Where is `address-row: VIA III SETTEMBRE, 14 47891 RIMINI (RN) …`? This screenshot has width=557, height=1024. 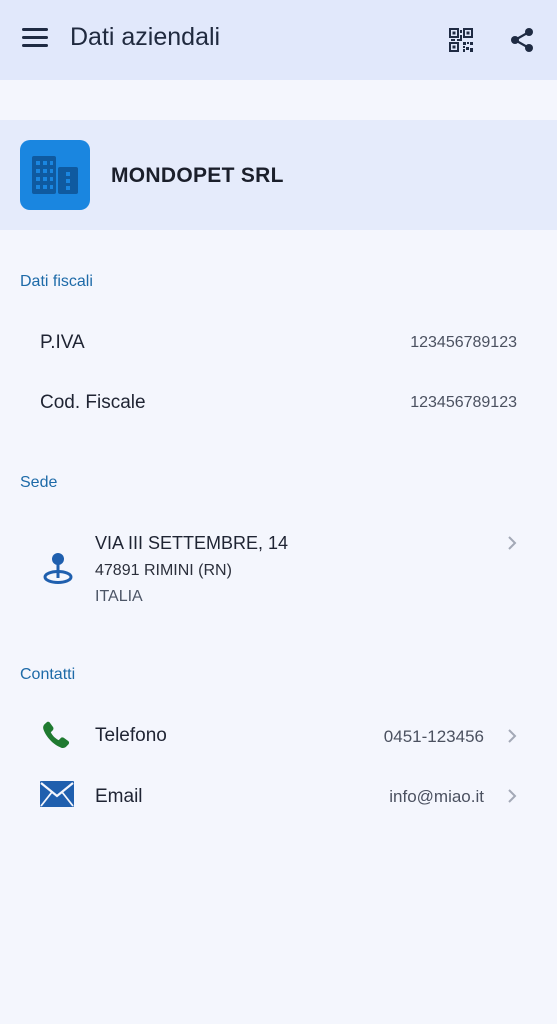 address-row: VIA III SETTEMBRE, 14 47891 RIMINI (RN) … is located at coordinates (278, 570).